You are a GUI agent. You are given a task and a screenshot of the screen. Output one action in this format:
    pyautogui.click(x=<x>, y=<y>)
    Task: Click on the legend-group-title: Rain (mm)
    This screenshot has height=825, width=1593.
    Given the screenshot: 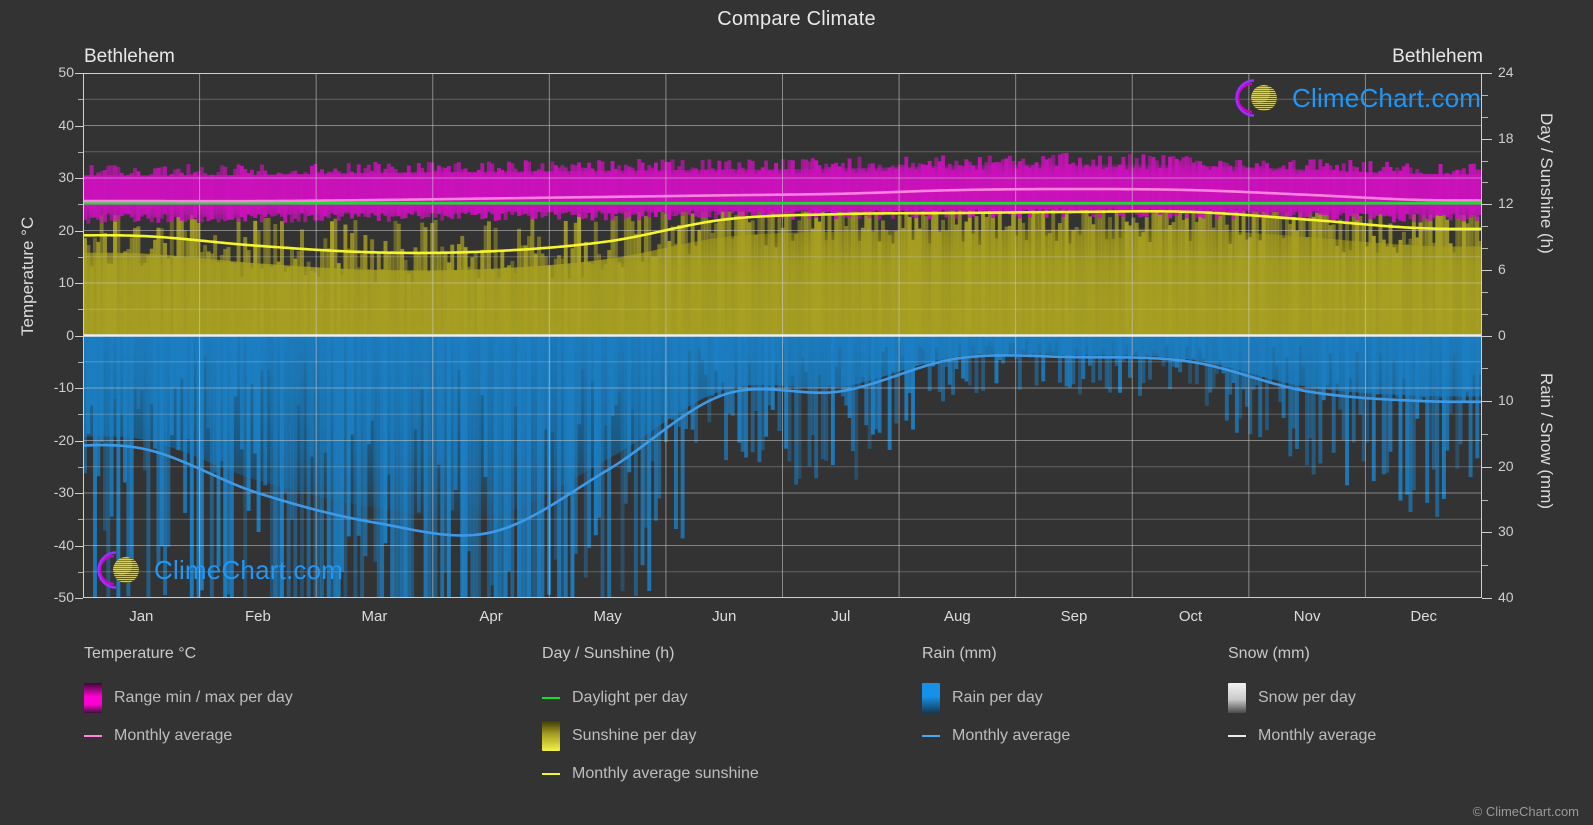 What is the action you would take?
    pyautogui.click(x=959, y=653)
    